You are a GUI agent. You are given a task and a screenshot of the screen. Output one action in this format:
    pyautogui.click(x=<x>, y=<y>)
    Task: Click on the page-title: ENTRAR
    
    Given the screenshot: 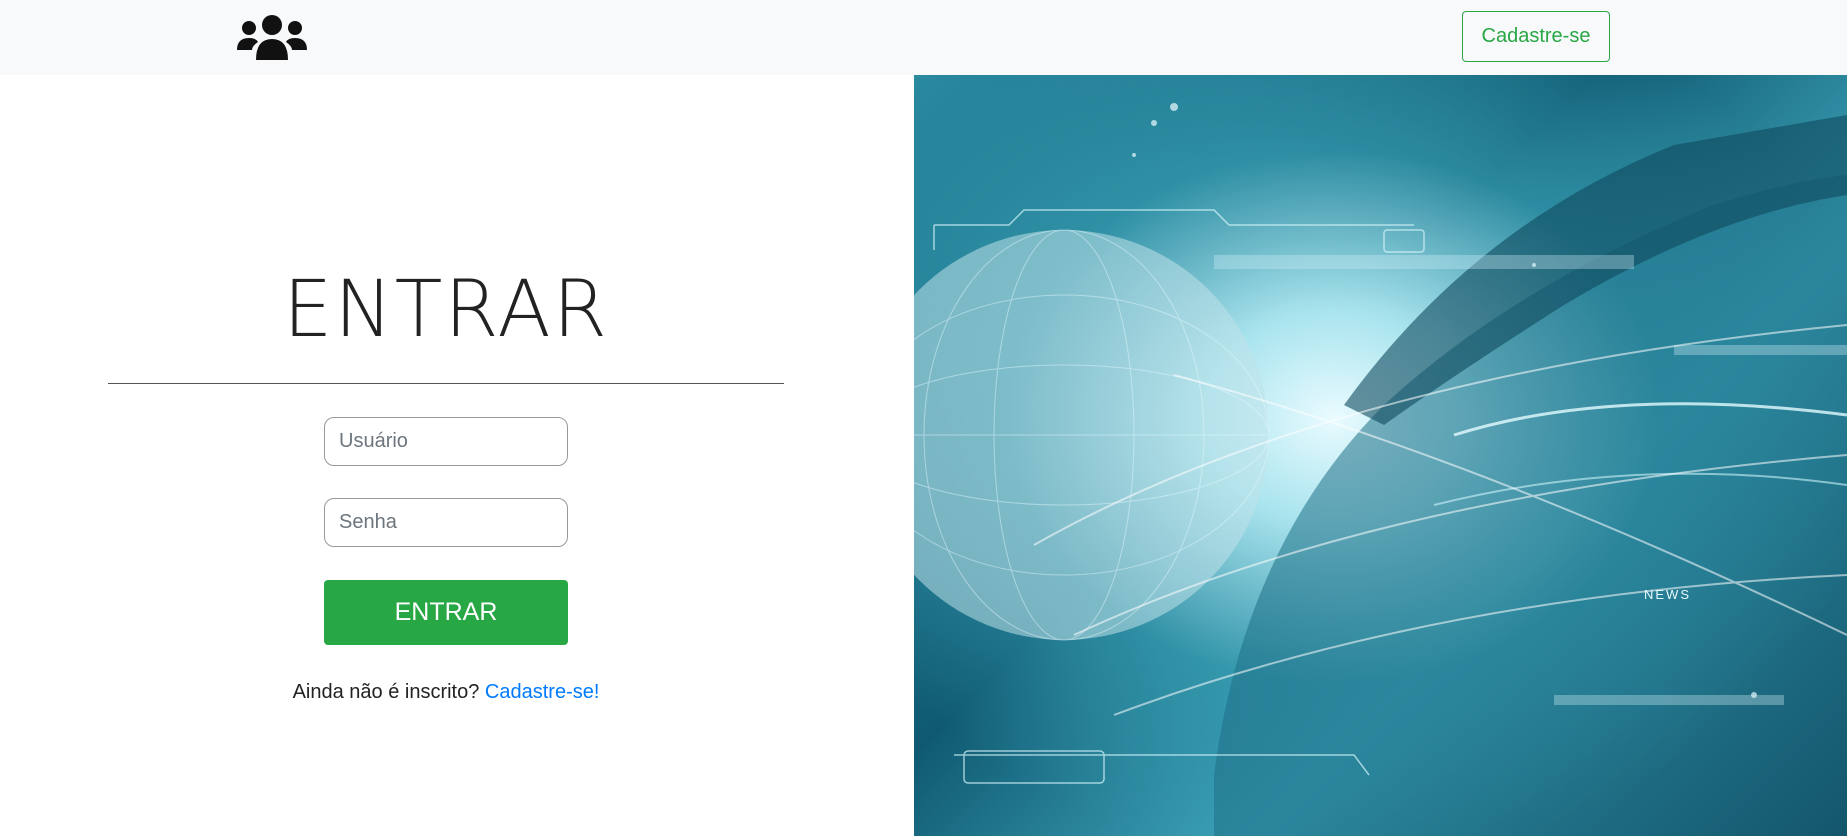 What is the action you would take?
    pyautogui.click(x=446, y=310)
    